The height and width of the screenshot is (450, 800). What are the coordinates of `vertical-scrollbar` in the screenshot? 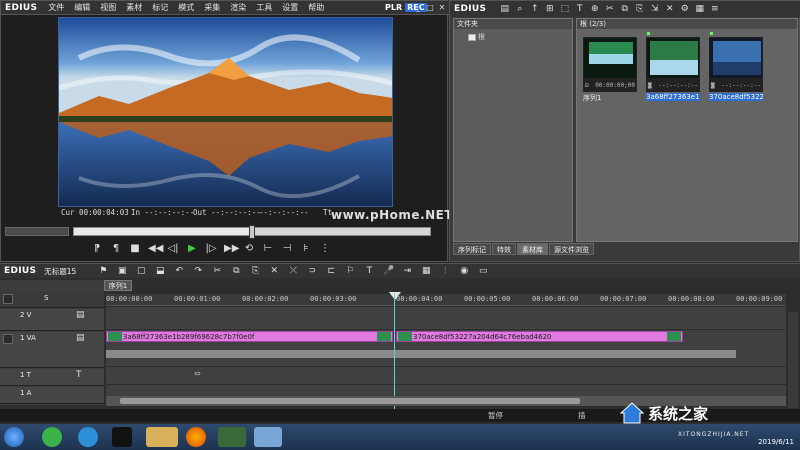 It's located at (793, 360).